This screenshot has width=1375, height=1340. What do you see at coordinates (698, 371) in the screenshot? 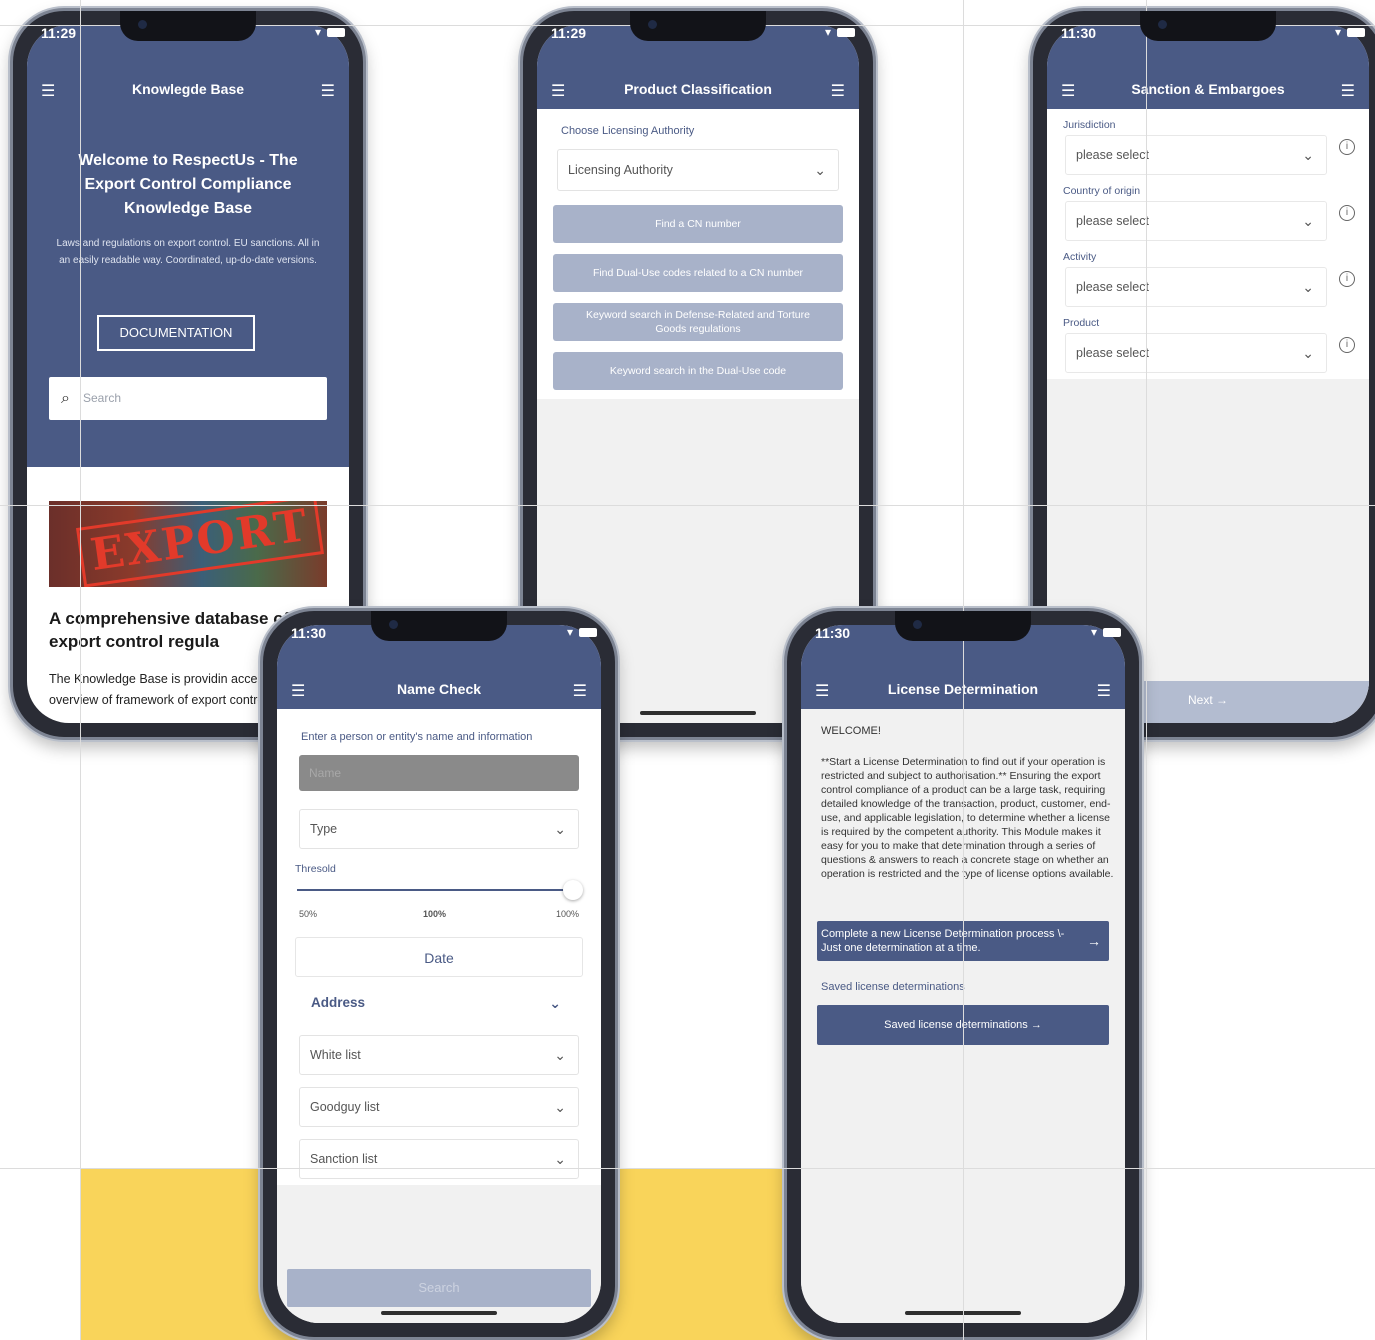
I see `dual-use-keyword-button: Keyword search in the Dual-Use code` at bounding box center [698, 371].